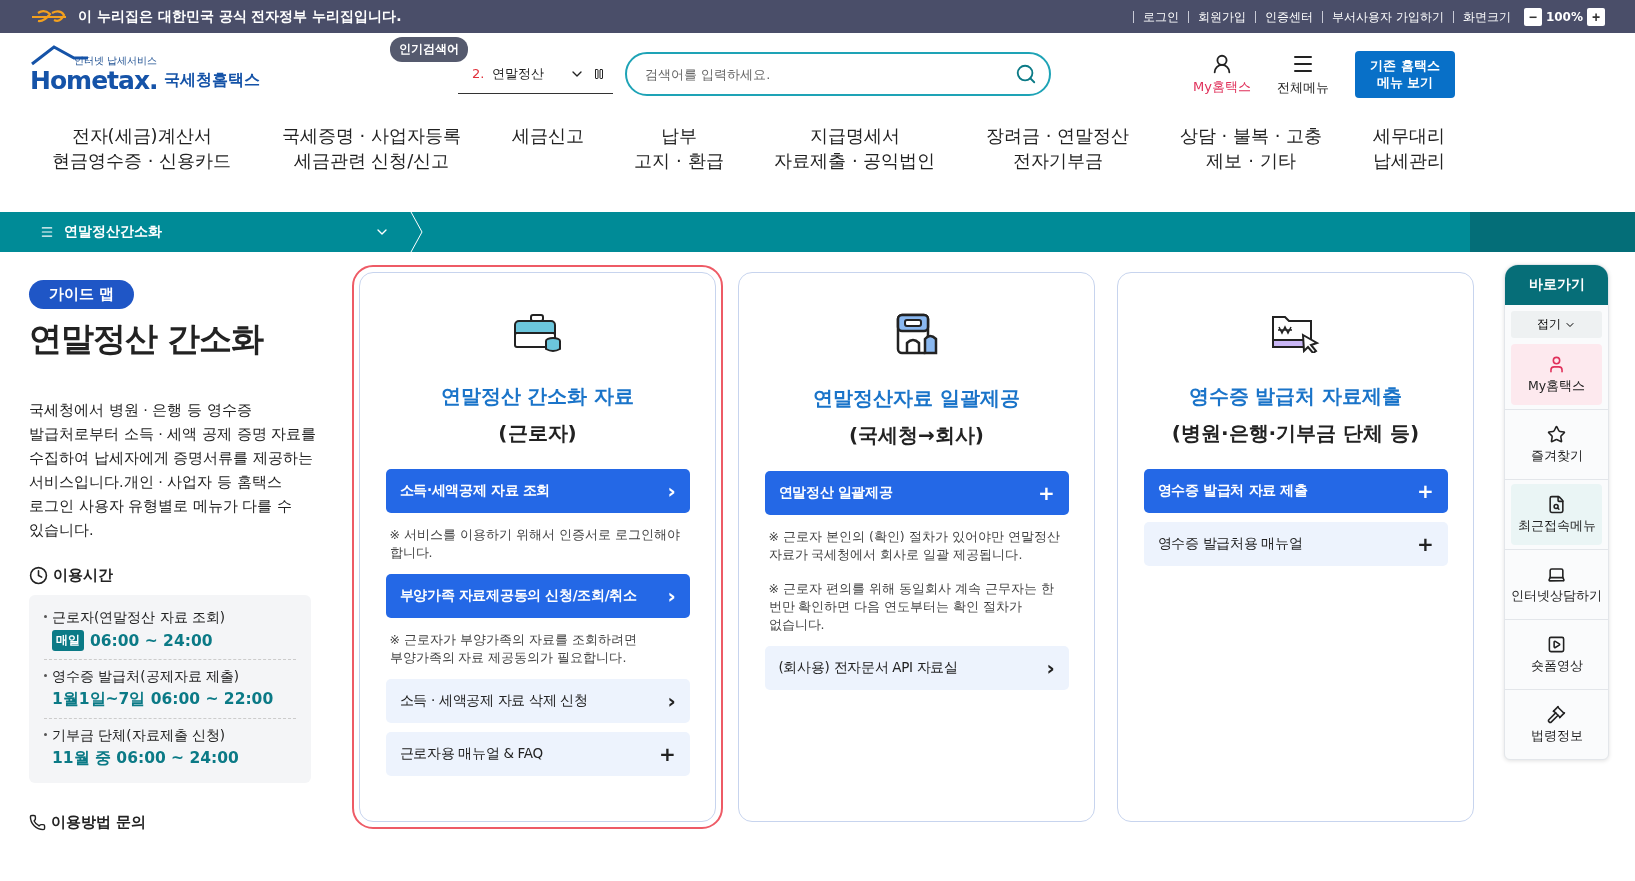  What do you see at coordinates (1556, 285) in the screenshot?
I see `quick-menu-title: 바로가기` at bounding box center [1556, 285].